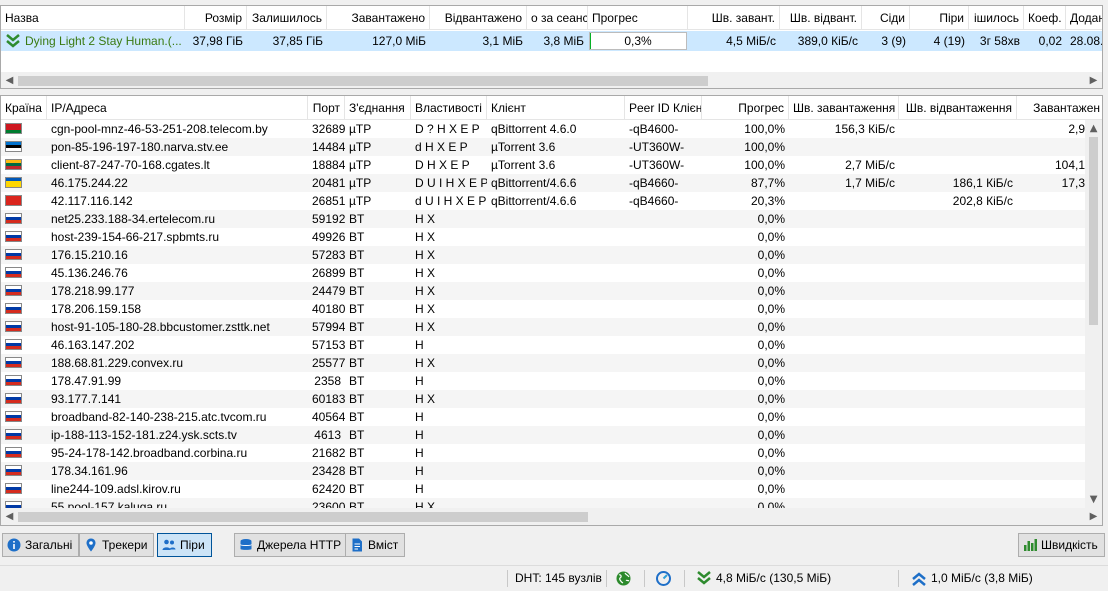  I want to click on col-downloaded-header: Завантажен, so click(1060, 108).